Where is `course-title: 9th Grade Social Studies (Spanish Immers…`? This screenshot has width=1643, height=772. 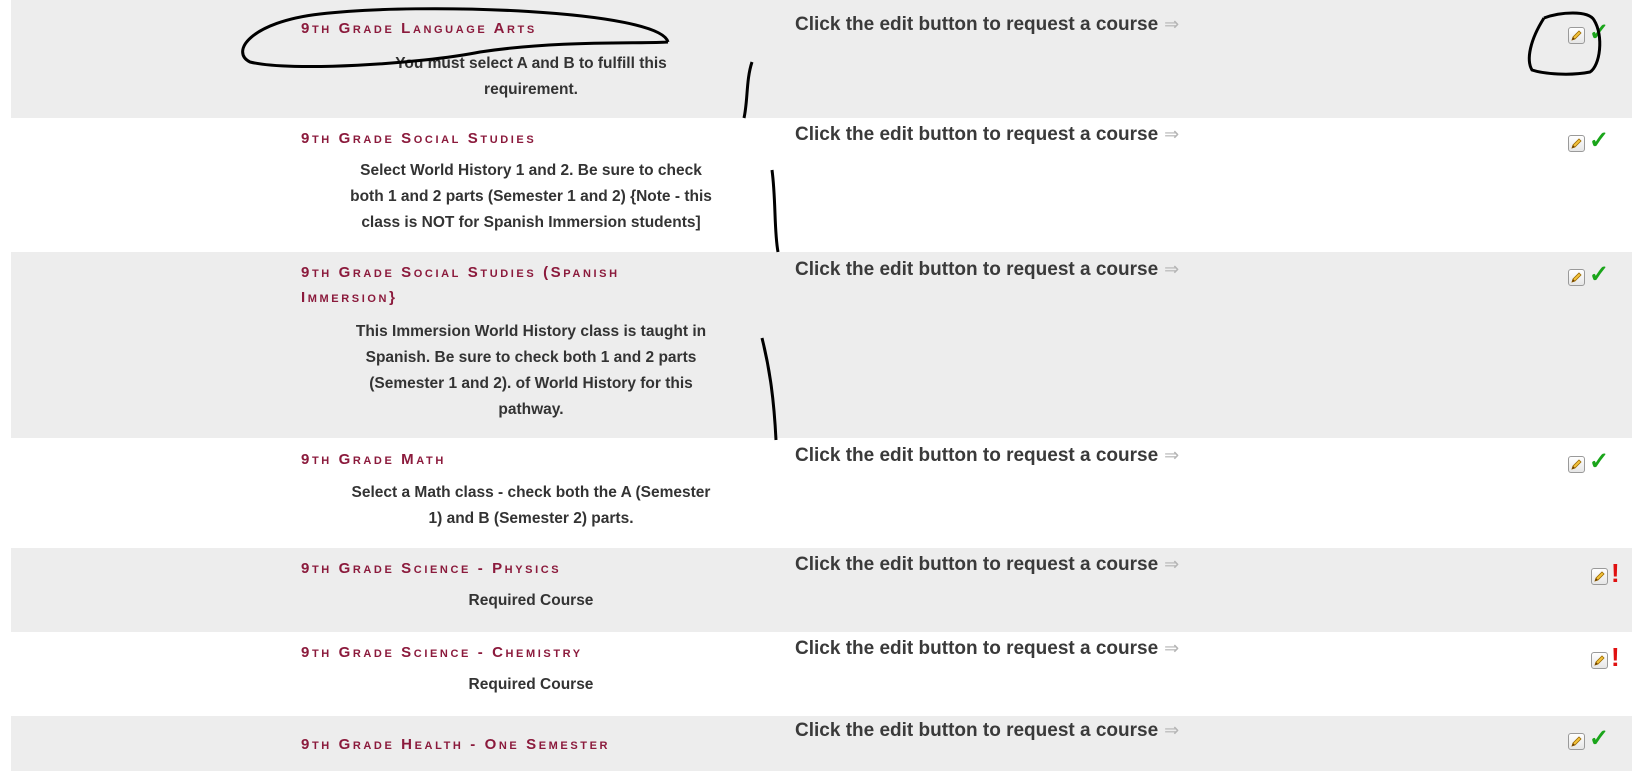
course-title: 9th Grade Social Studies (Spanish Immers… is located at coordinates (460, 285).